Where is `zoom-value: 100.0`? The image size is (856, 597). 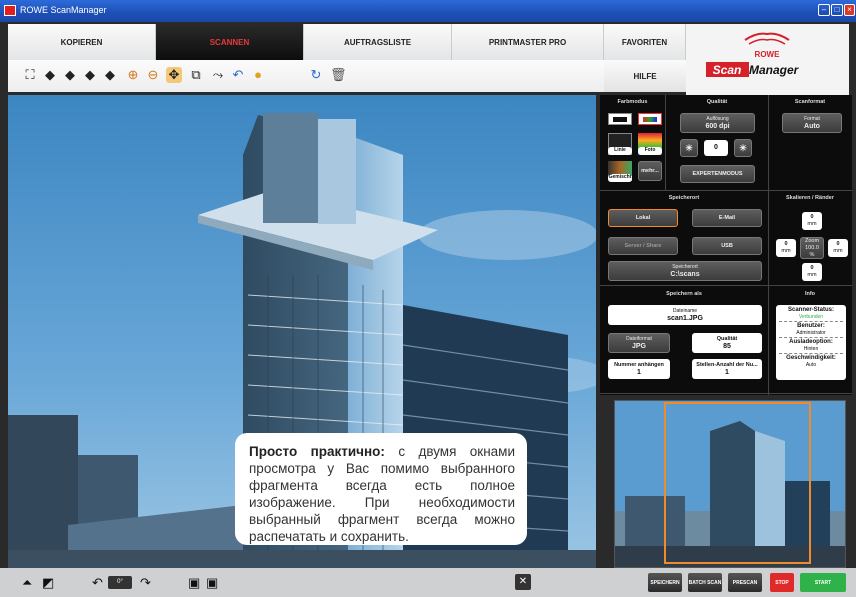 zoom-value: 100.0 is located at coordinates (812, 247).